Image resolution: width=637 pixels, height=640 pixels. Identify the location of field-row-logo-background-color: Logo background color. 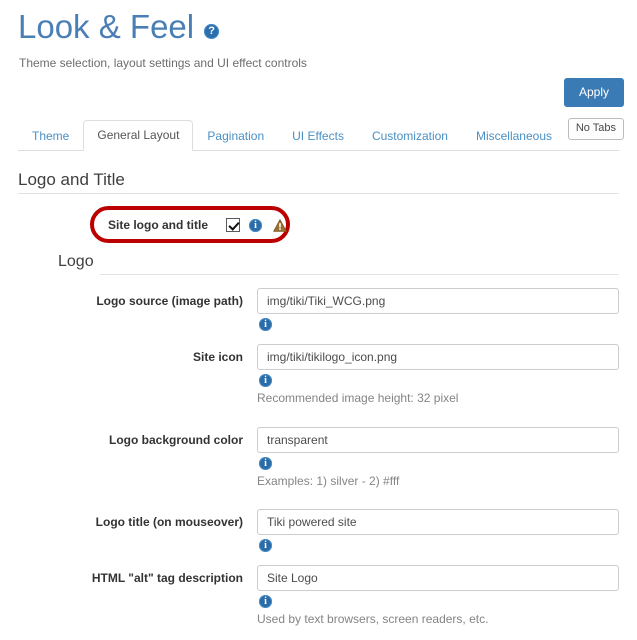
(318, 440).